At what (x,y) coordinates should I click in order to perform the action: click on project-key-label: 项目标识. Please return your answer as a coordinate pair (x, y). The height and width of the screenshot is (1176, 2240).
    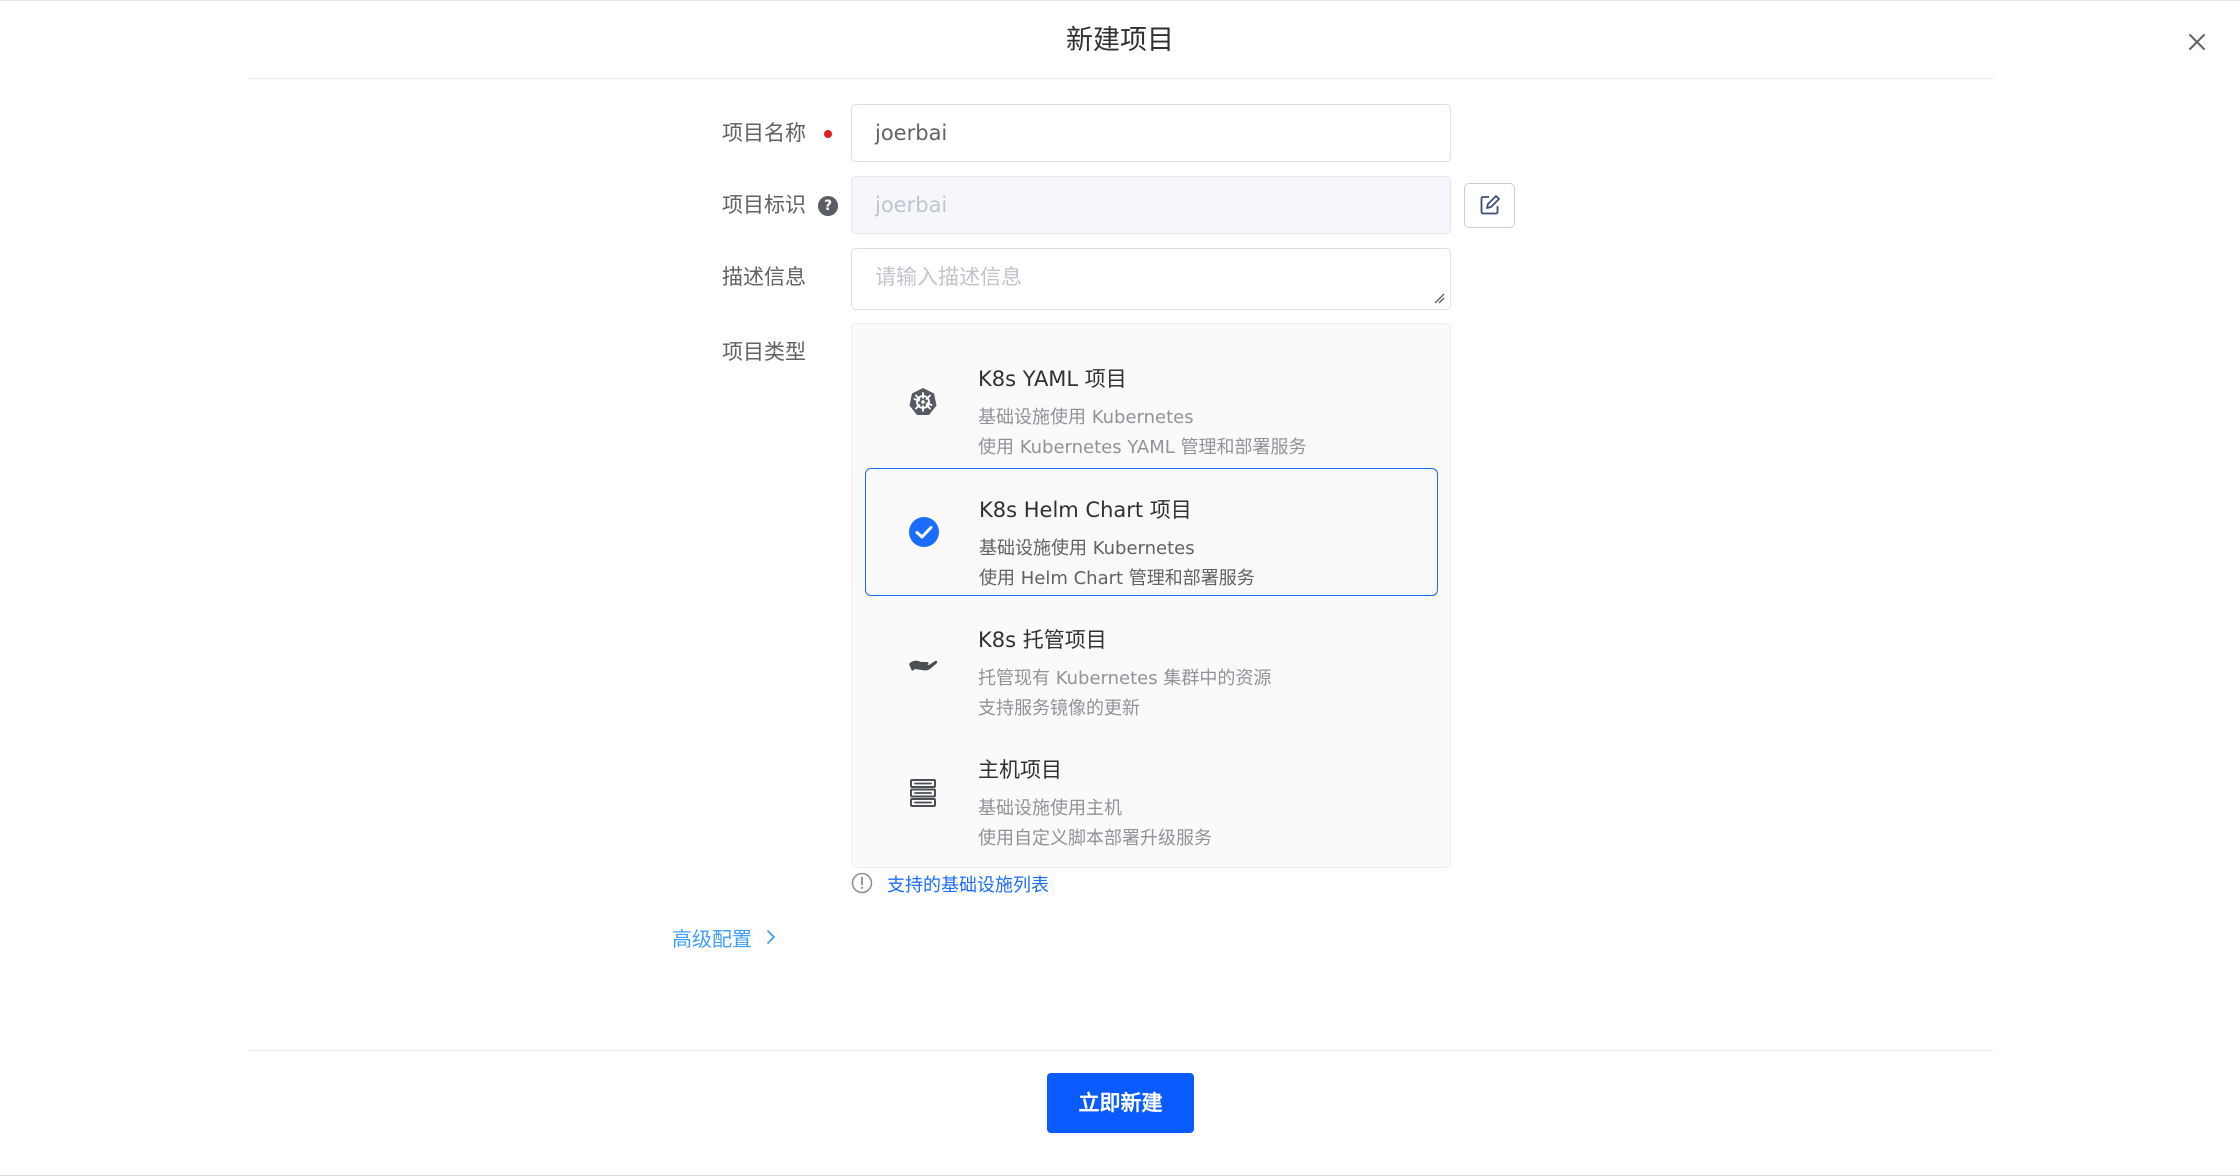
    Looking at the image, I should click on (764, 205).